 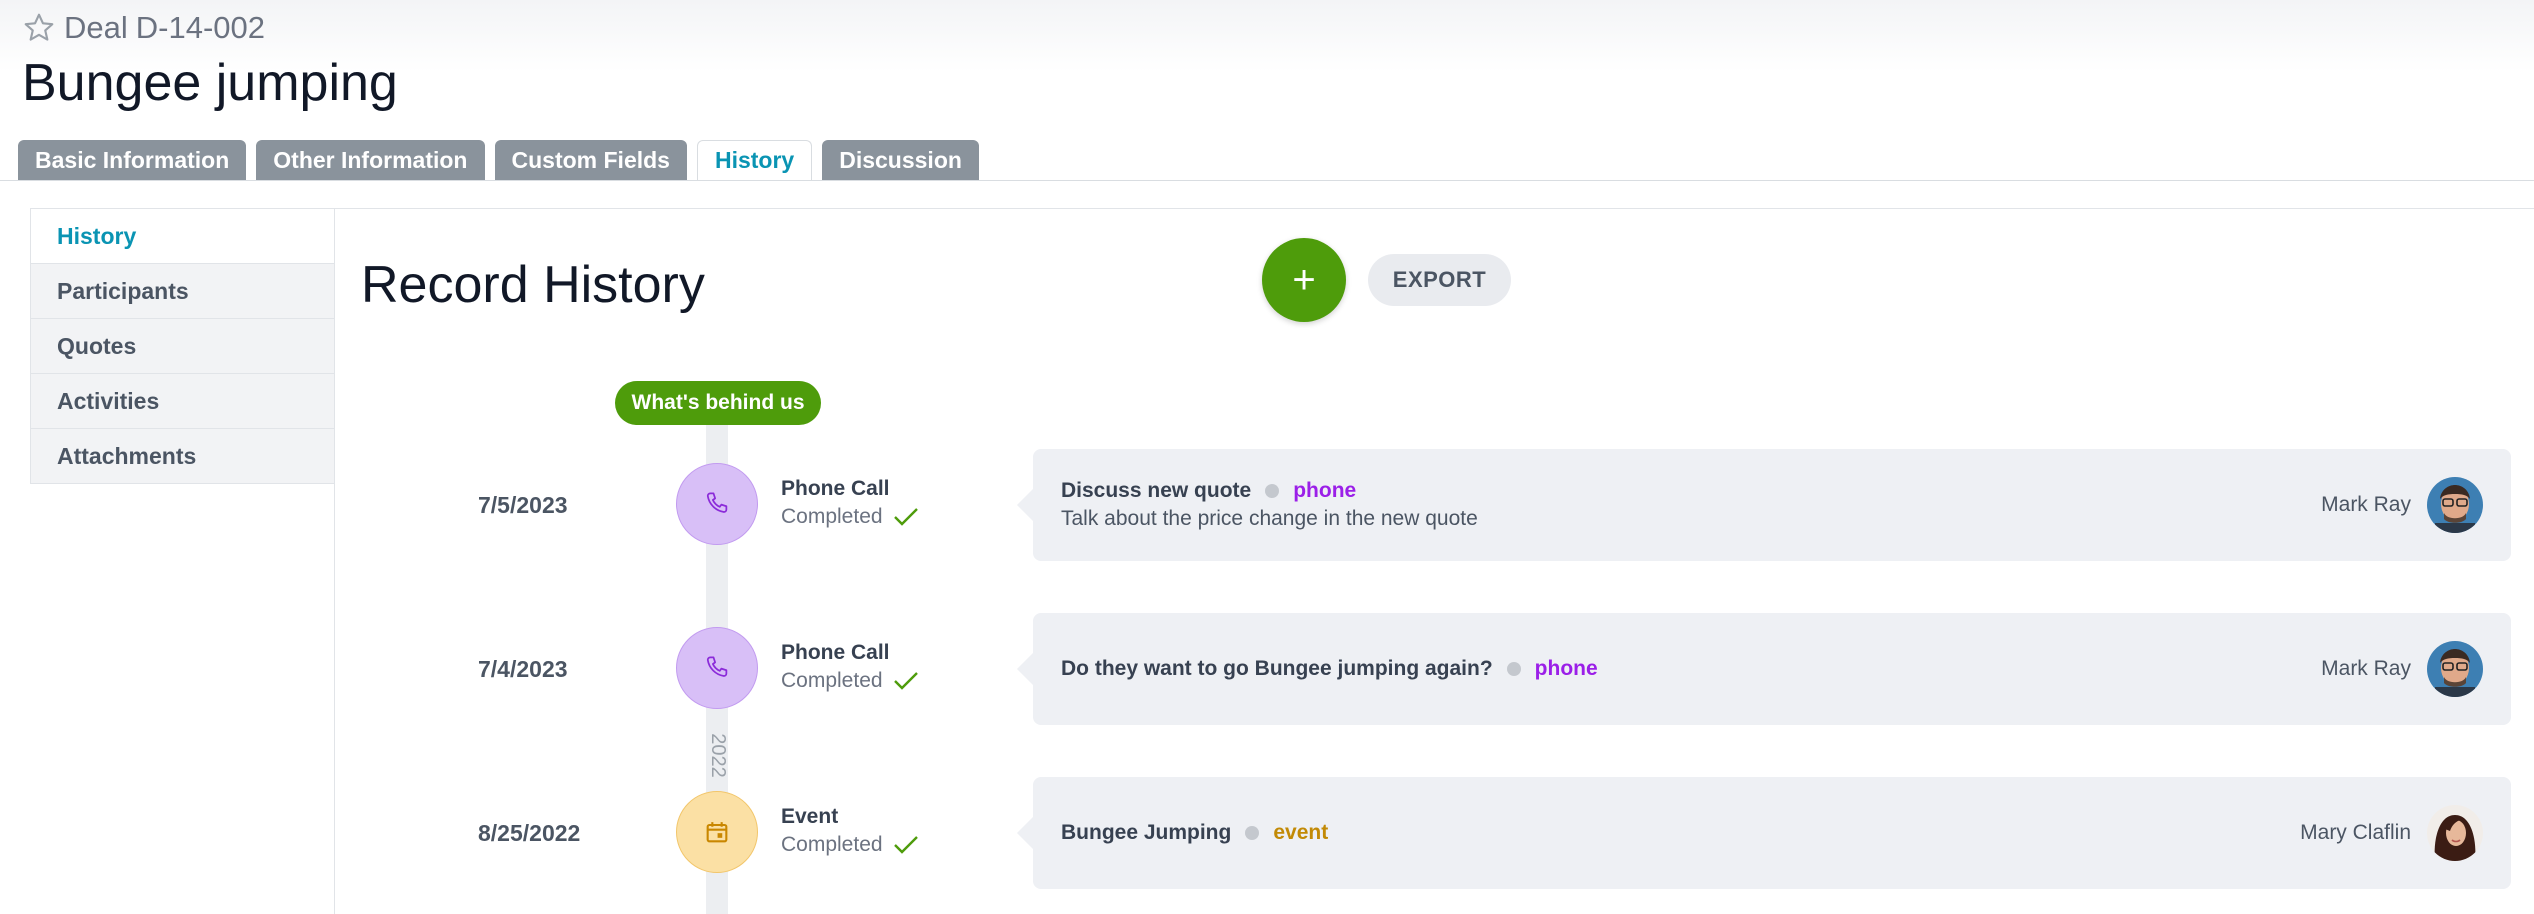 What do you see at coordinates (810, 816) in the screenshot?
I see `entry-type: Event` at bounding box center [810, 816].